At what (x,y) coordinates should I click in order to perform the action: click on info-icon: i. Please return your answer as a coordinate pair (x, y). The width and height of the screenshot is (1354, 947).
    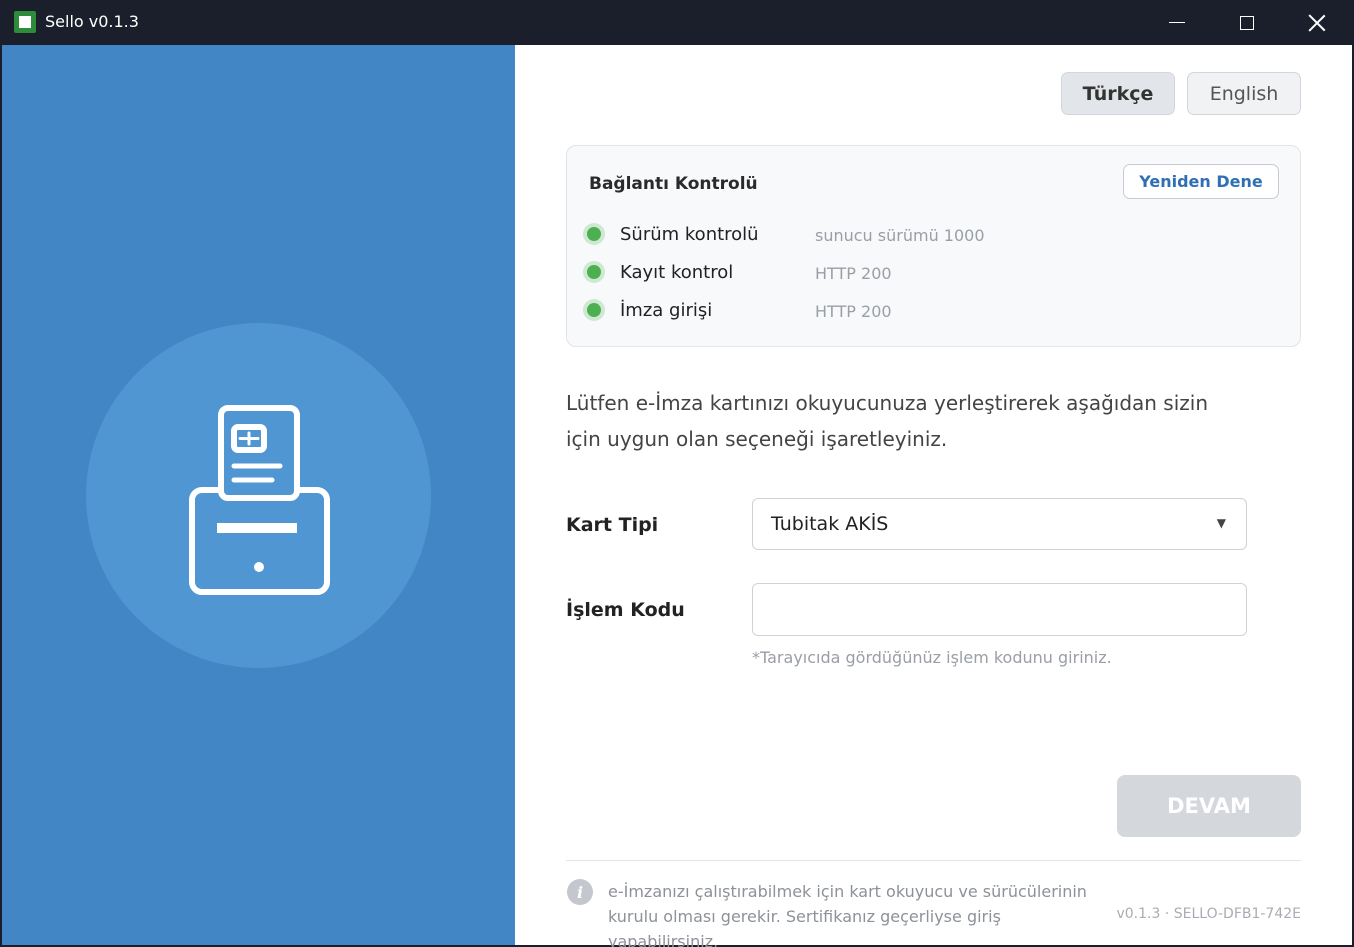
    Looking at the image, I should click on (580, 892).